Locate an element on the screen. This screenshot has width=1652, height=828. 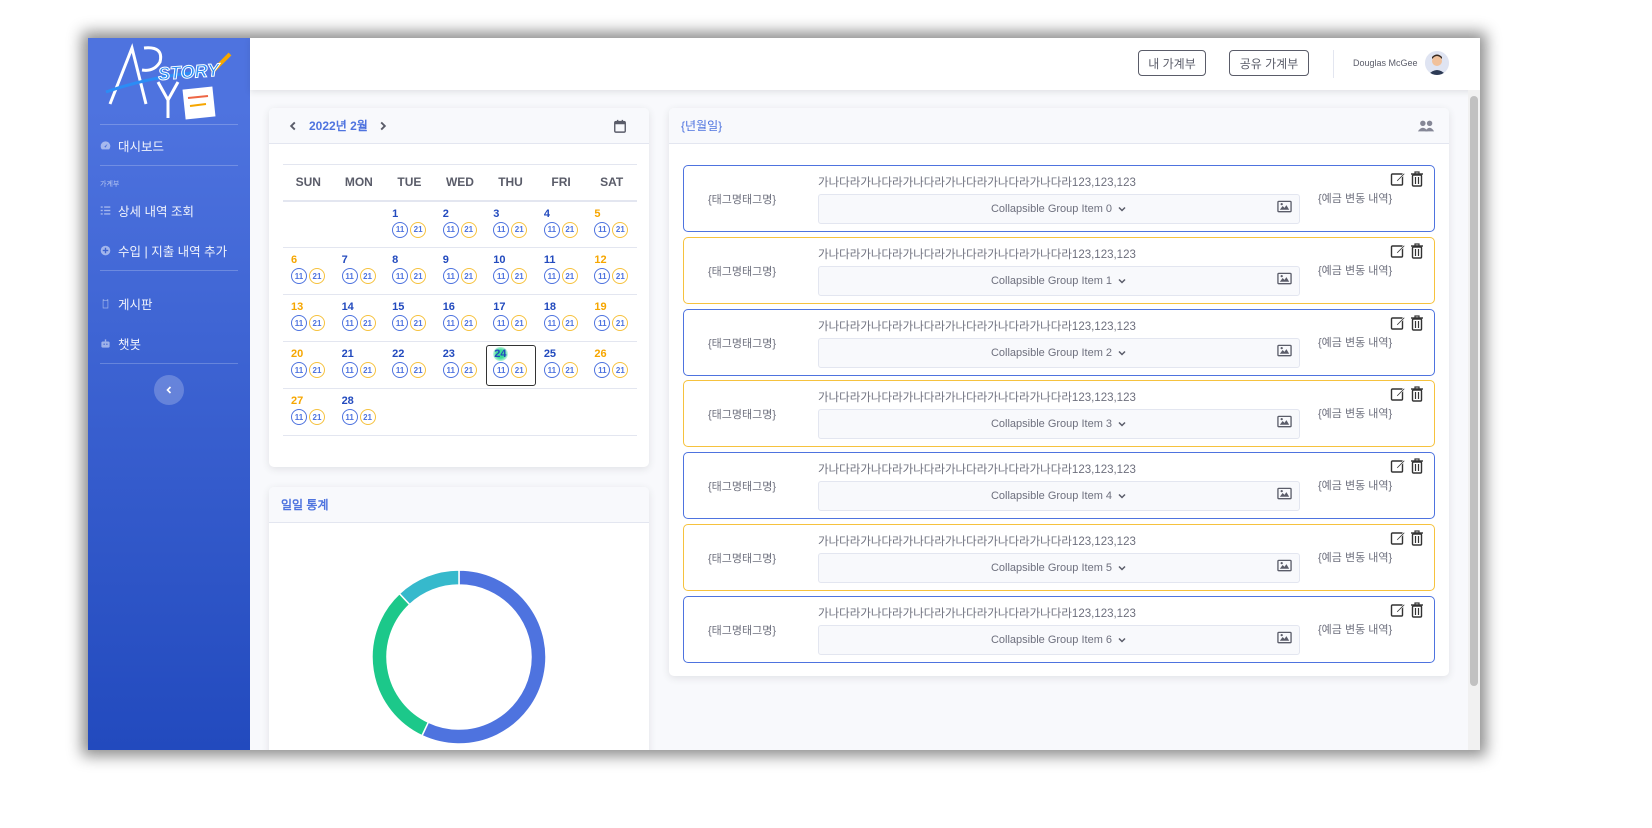
sidebar-item-board: 게시판 is located at coordinates (126, 303).